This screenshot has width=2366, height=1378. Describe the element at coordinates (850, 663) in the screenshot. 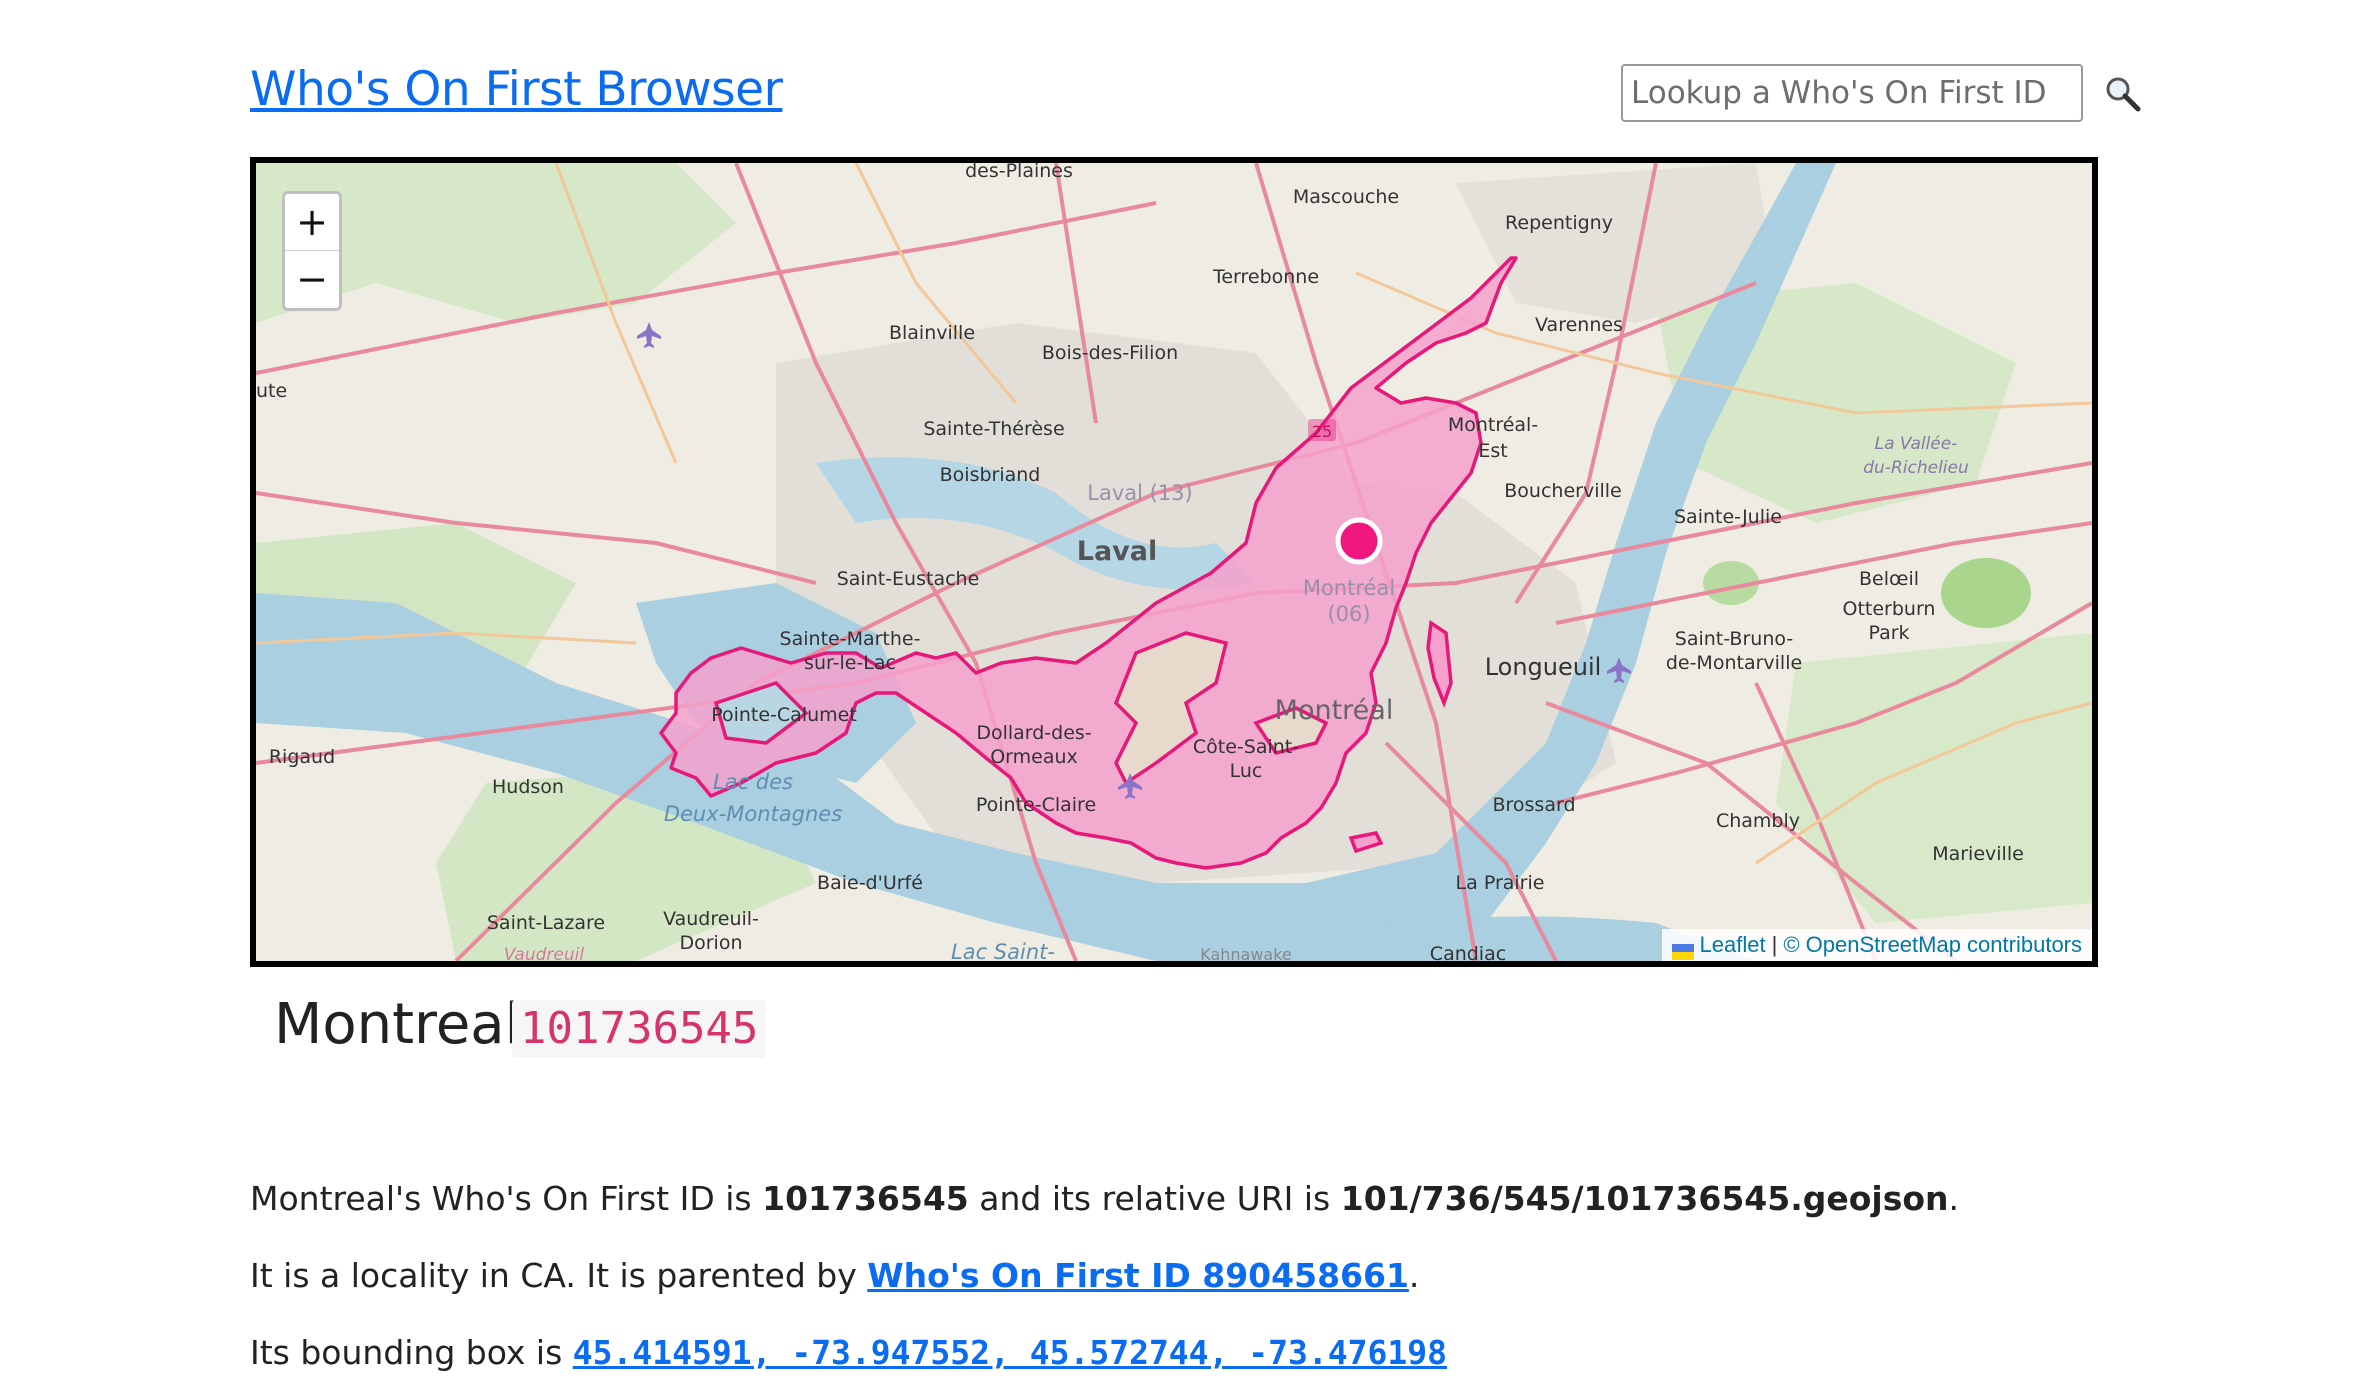

I see `map-label: sur-le-Lac` at that location.